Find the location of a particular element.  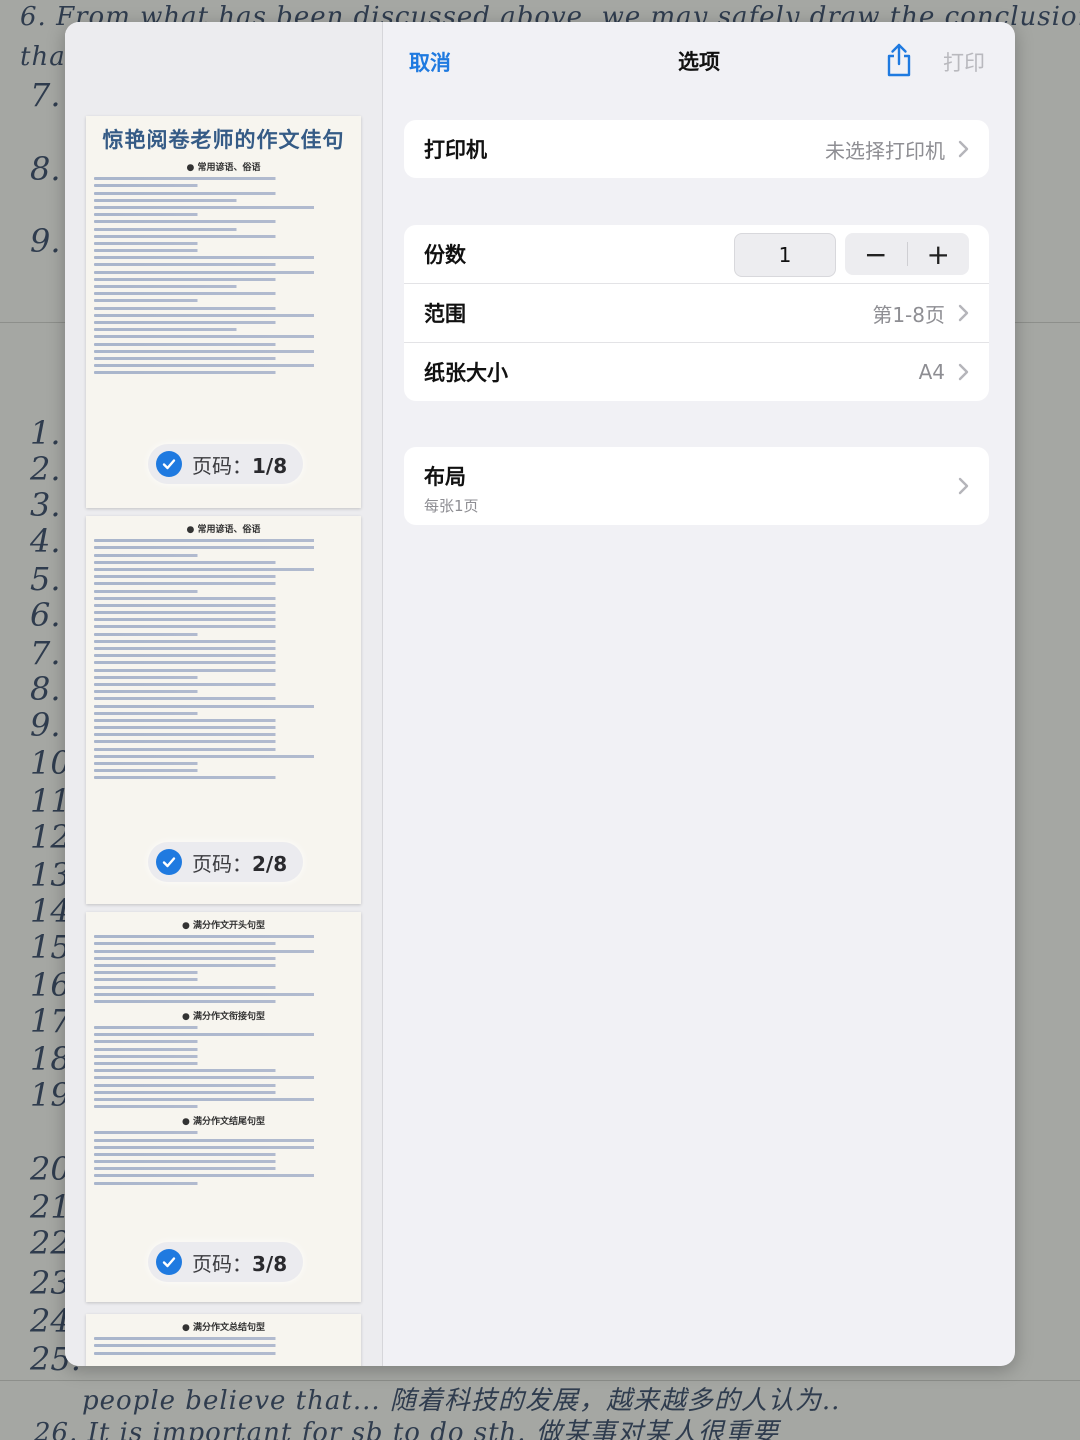

bg-number: 2. is located at coordinates (45, 469).